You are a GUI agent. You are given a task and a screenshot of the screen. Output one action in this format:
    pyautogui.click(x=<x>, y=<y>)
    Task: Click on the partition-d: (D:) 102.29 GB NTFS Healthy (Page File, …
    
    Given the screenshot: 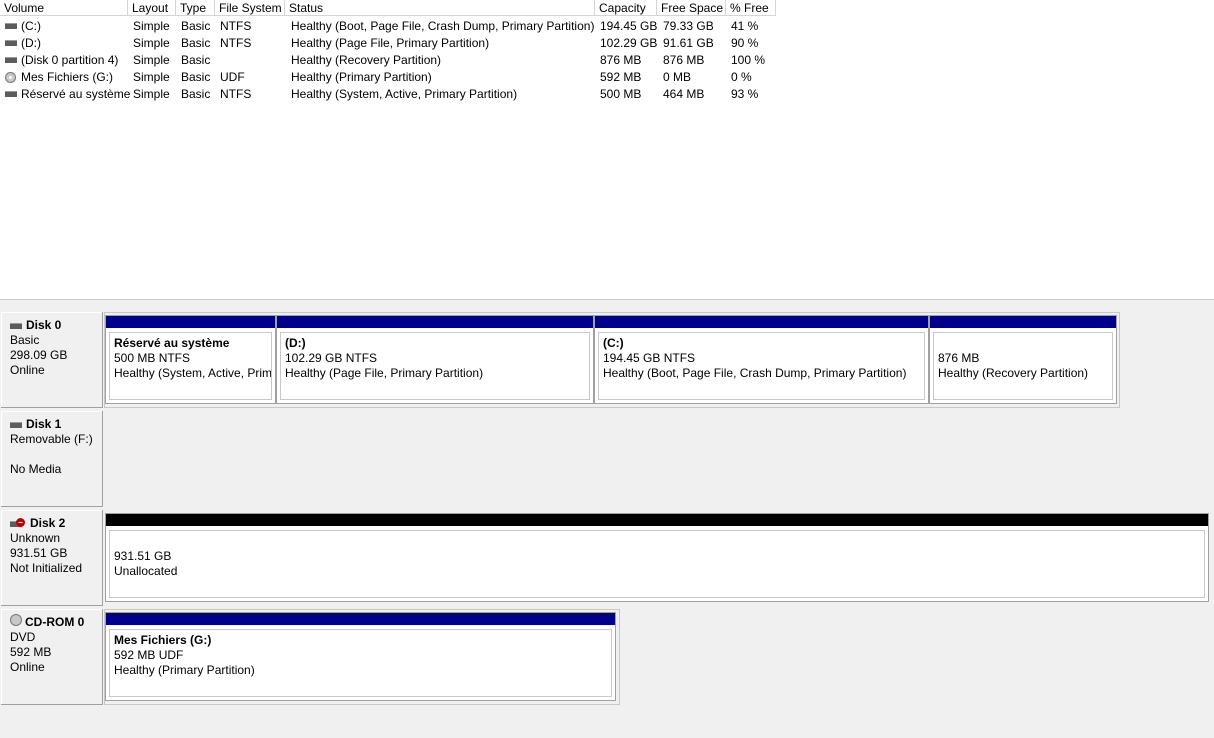 What is the action you would take?
    pyautogui.click(x=435, y=359)
    